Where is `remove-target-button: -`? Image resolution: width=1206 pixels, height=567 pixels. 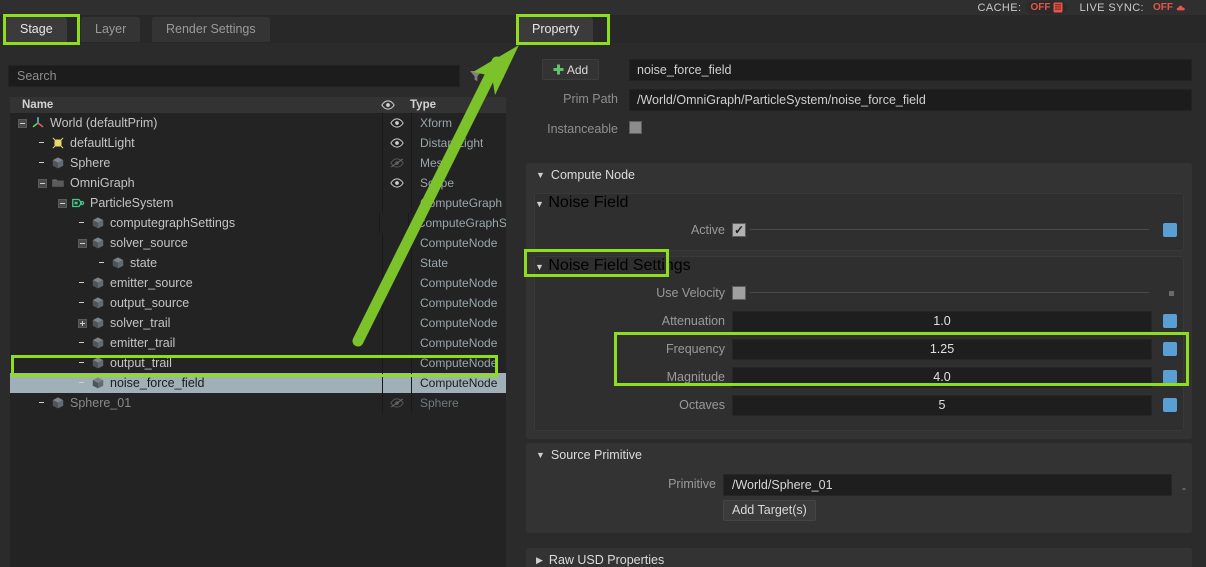 remove-target-button: - is located at coordinates (1184, 488).